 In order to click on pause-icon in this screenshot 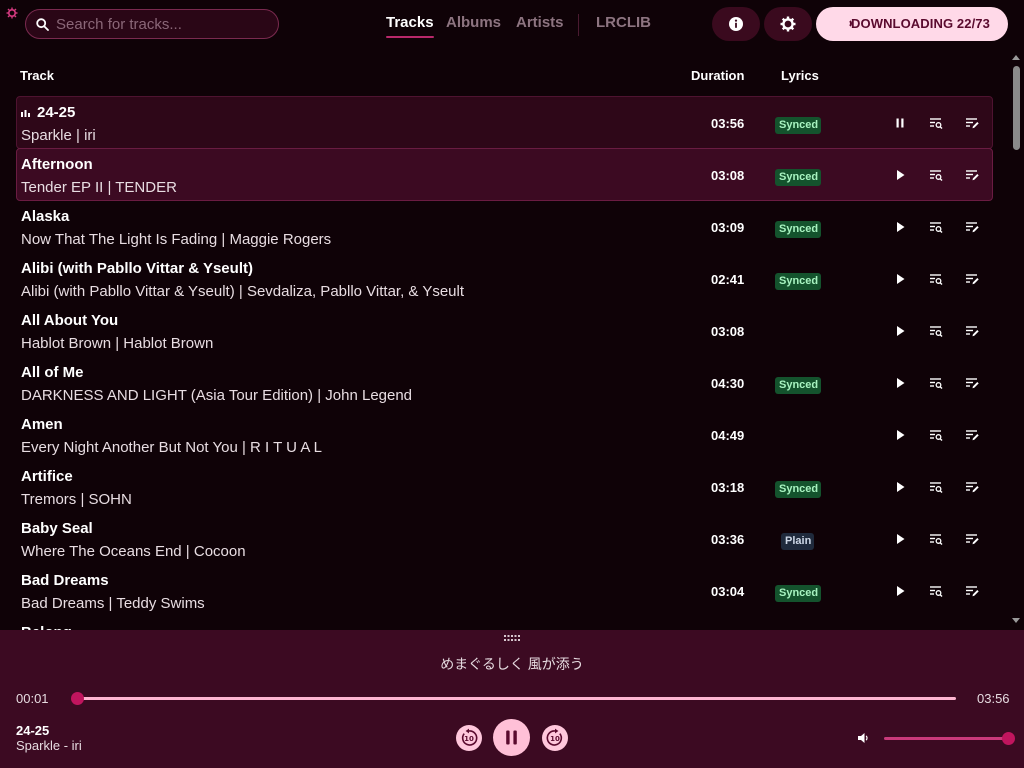, I will do `click(511, 737)`.